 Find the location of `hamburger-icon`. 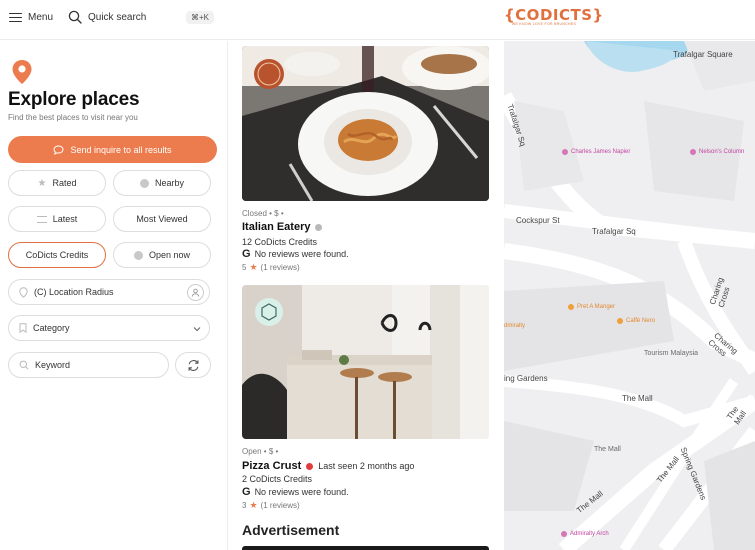

hamburger-icon is located at coordinates (15, 17).